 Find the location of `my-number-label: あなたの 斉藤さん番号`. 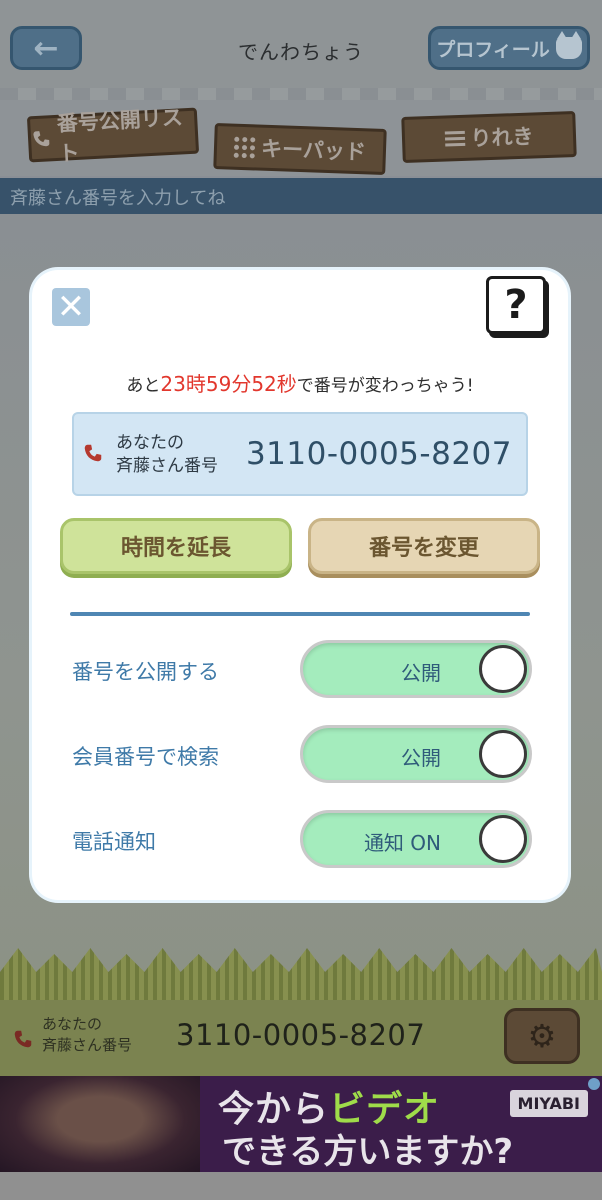

my-number-label: あなたの 斉藤さん番号 is located at coordinates (167, 454).